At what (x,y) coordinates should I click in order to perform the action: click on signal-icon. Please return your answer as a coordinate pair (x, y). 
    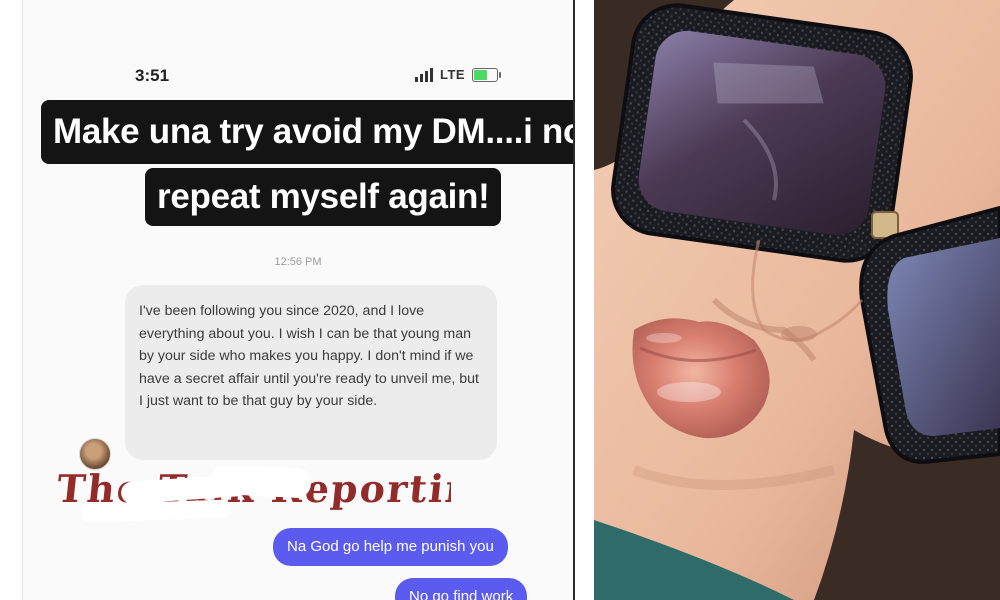
    Looking at the image, I should click on (424, 74).